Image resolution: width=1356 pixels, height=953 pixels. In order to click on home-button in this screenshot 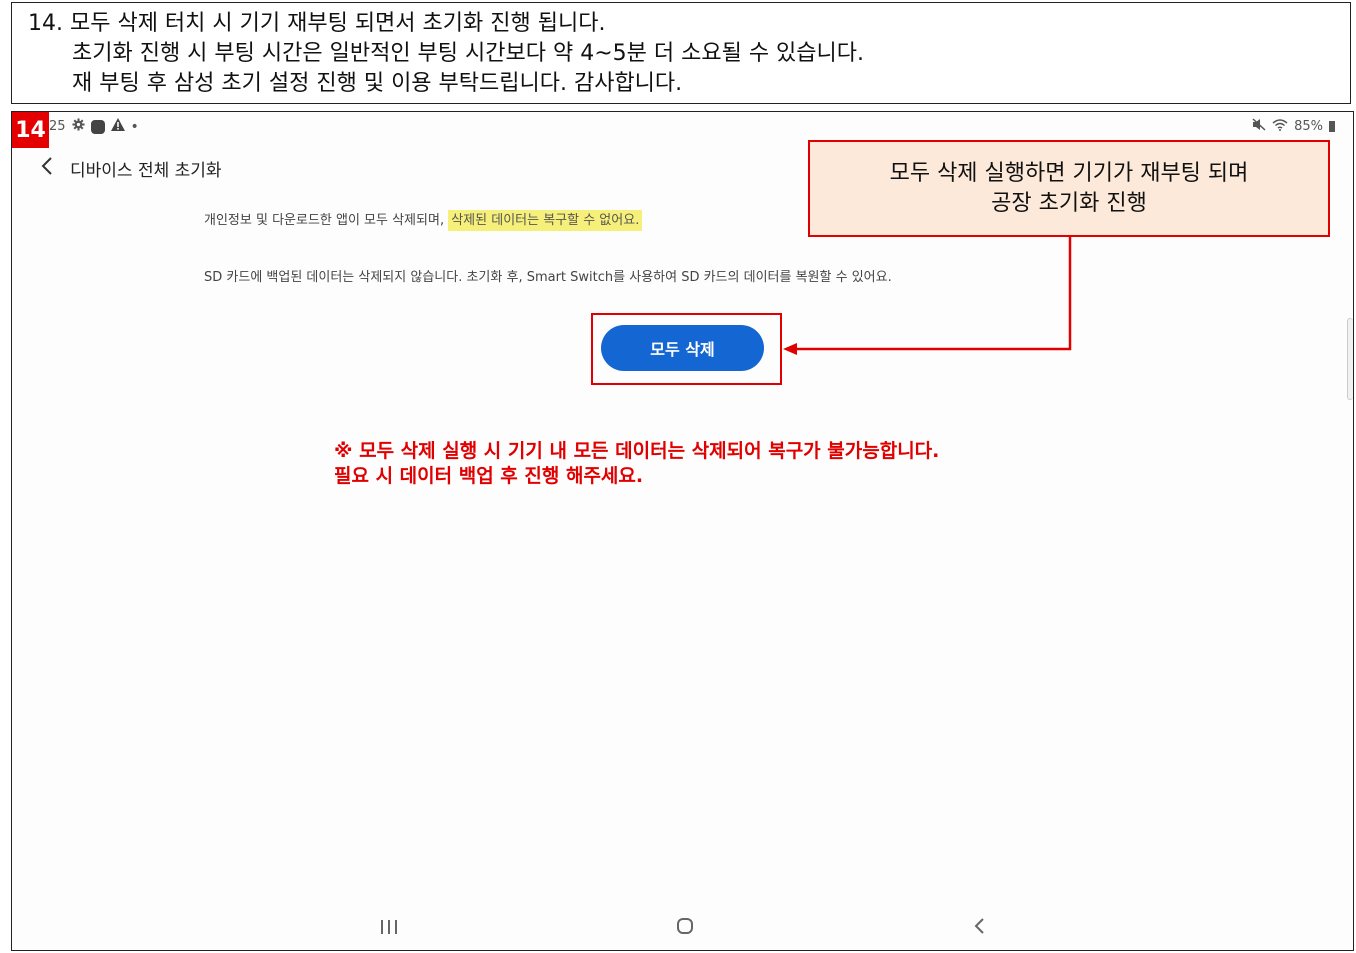, I will do `click(685, 928)`.